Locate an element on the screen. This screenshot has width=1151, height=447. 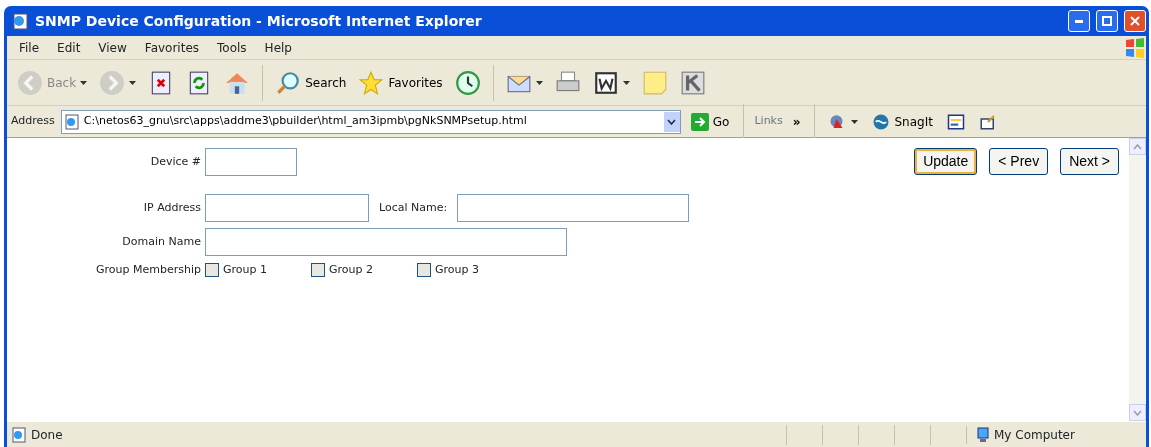
menu-item: Edit is located at coordinates (69, 47).